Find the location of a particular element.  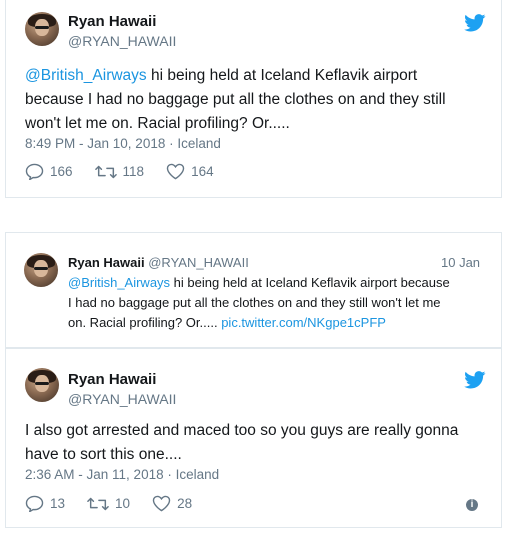

reply-button: 166 is located at coordinates (49, 171).